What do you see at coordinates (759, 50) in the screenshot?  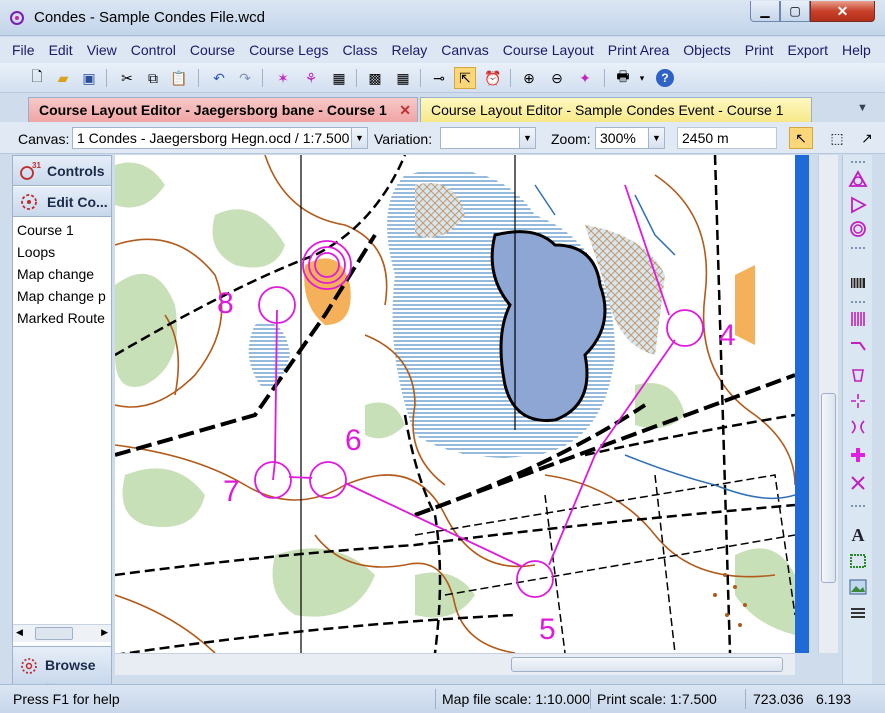 I see `menu-print: Print` at bounding box center [759, 50].